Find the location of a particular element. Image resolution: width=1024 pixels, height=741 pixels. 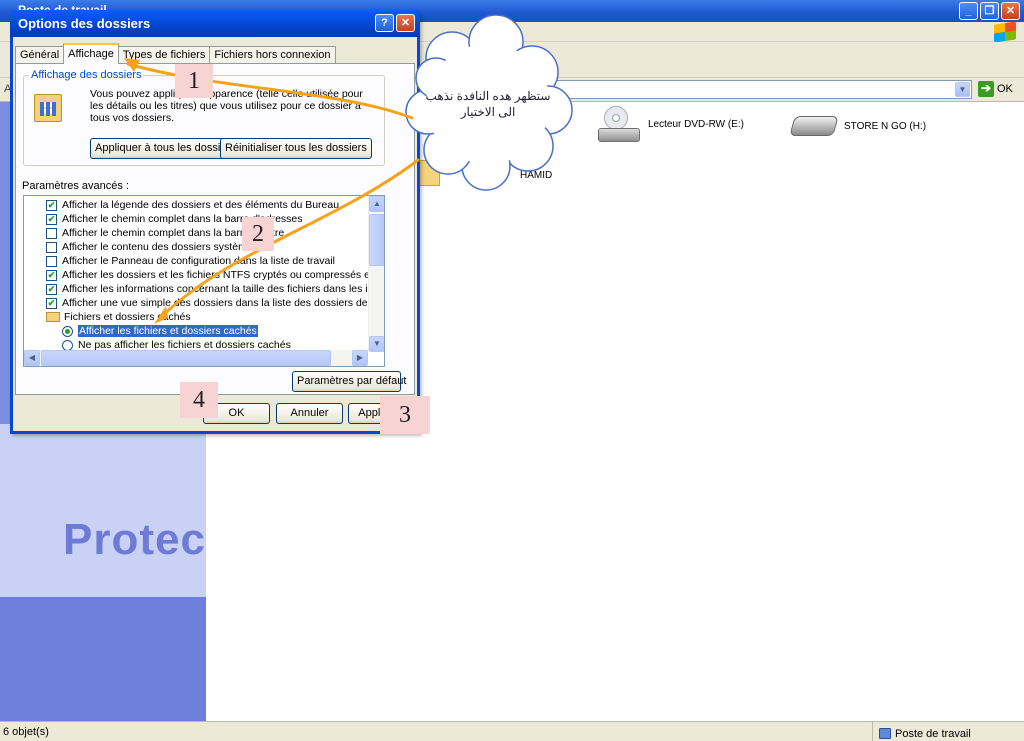

removable-drive-icon is located at coordinates (814, 126).